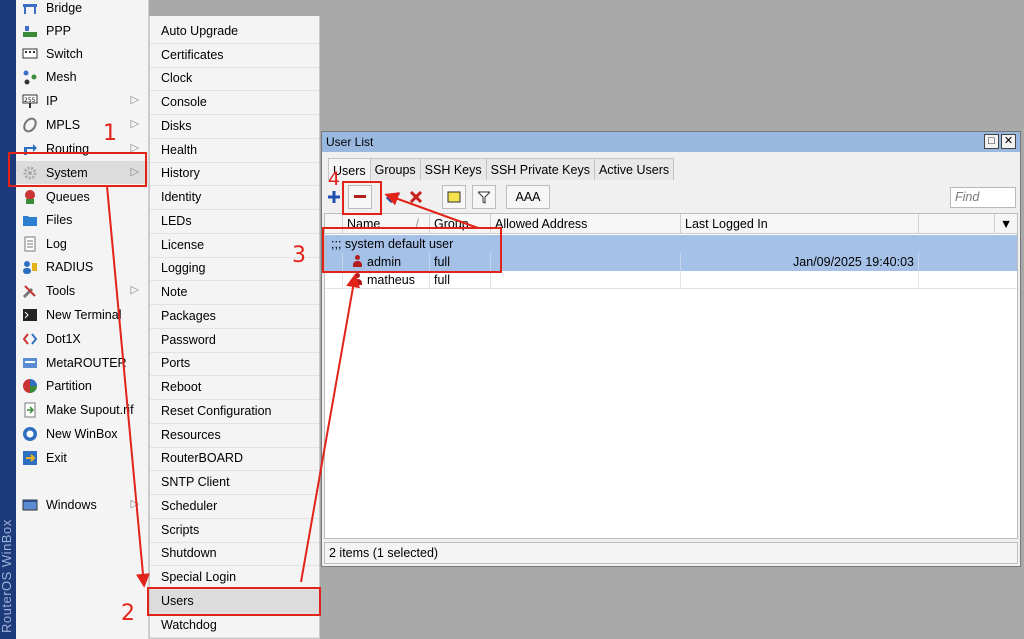 Image resolution: width=1024 pixels, height=639 pixels. What do you see at coordinates (1006, 224) in the screenshot?
I see `column-menu-icon: ▼` at bounding box center [1006, 224].